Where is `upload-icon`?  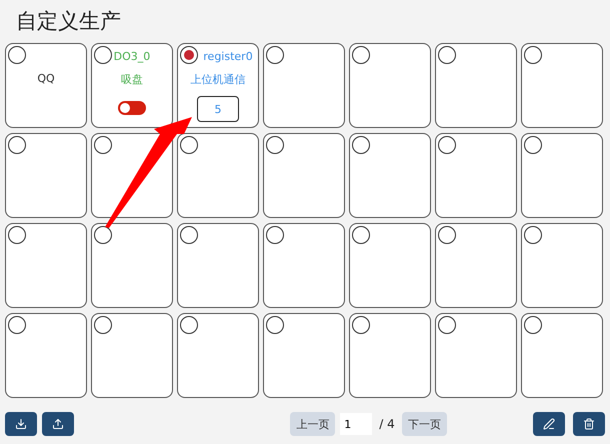 upload-icon is located at coordinates (58, 424).